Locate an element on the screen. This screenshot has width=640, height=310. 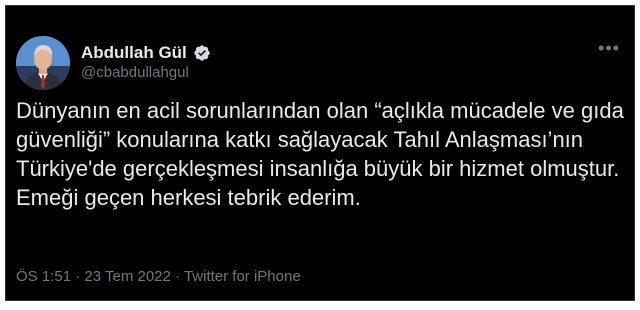
profile-photo-icon is located at coordinates (43, 63).